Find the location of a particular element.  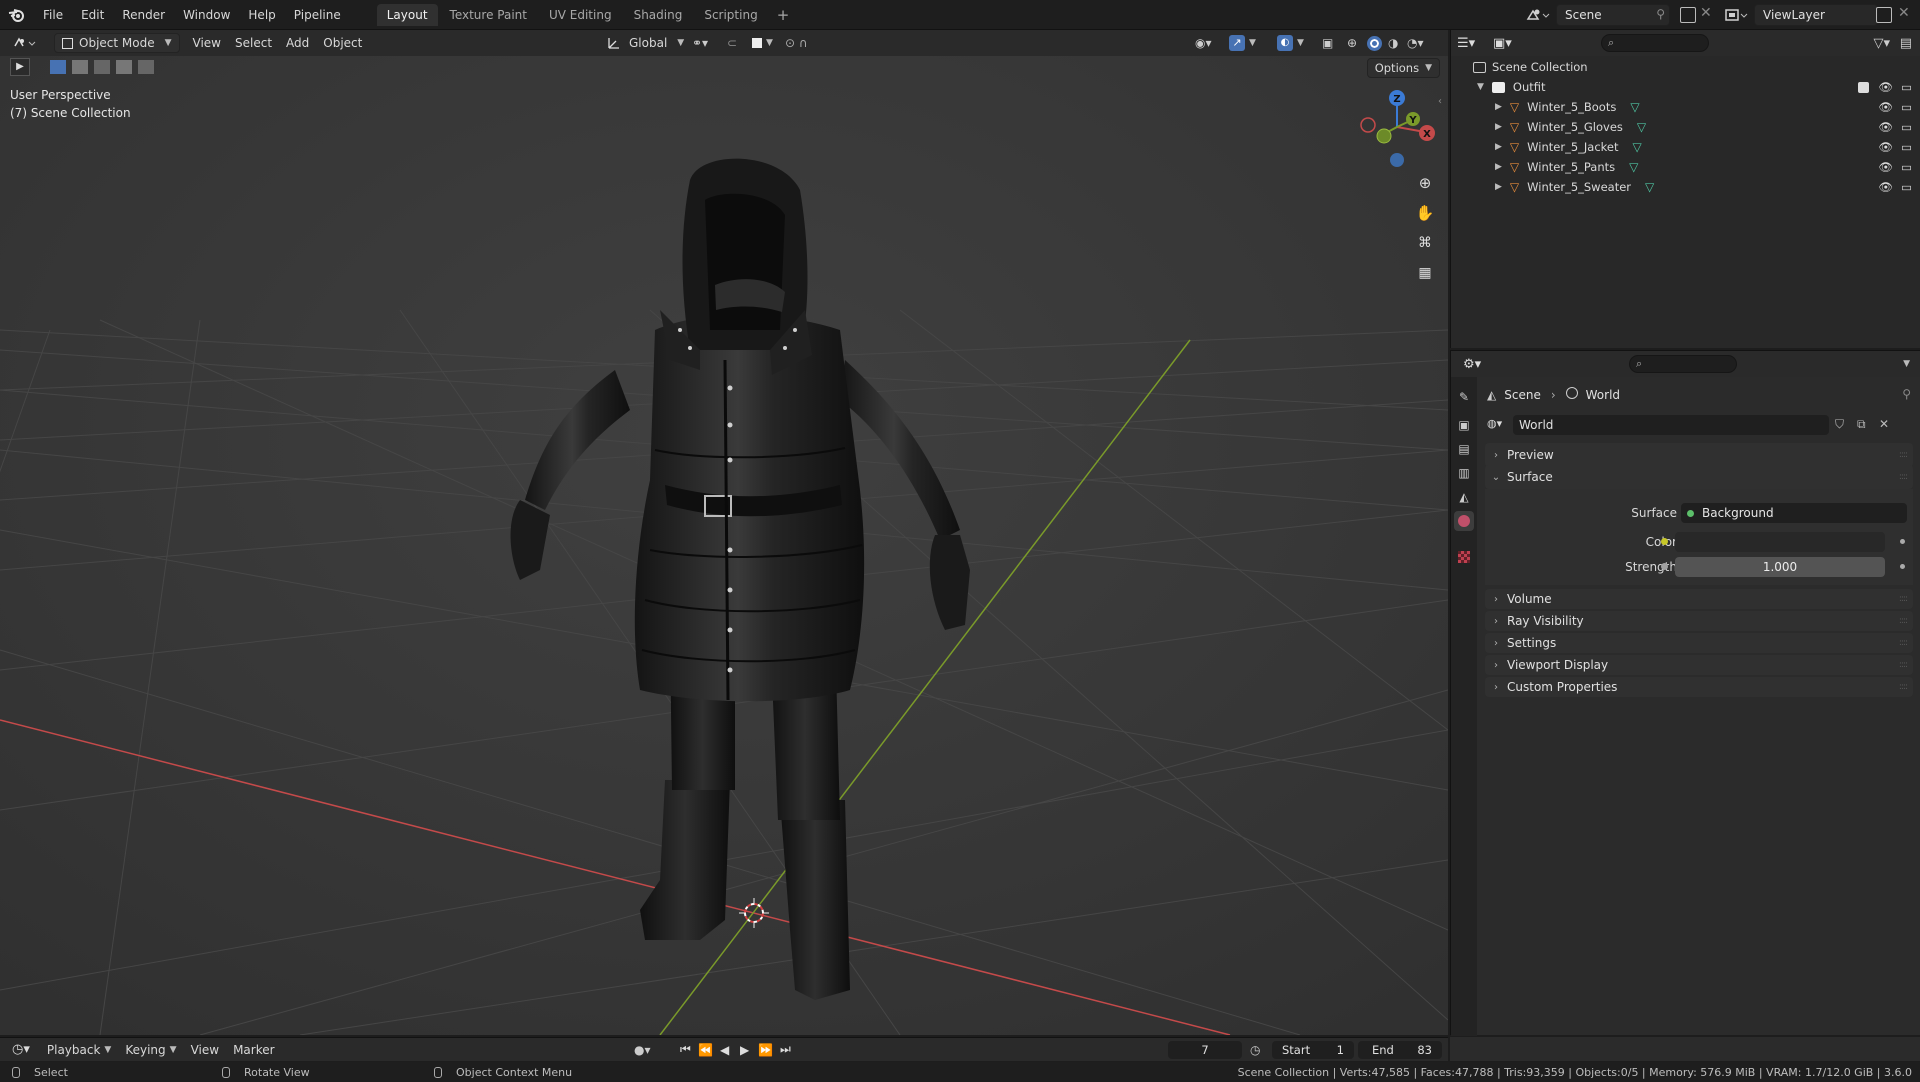

select-extend-icon is located at coordinates (80, 67).